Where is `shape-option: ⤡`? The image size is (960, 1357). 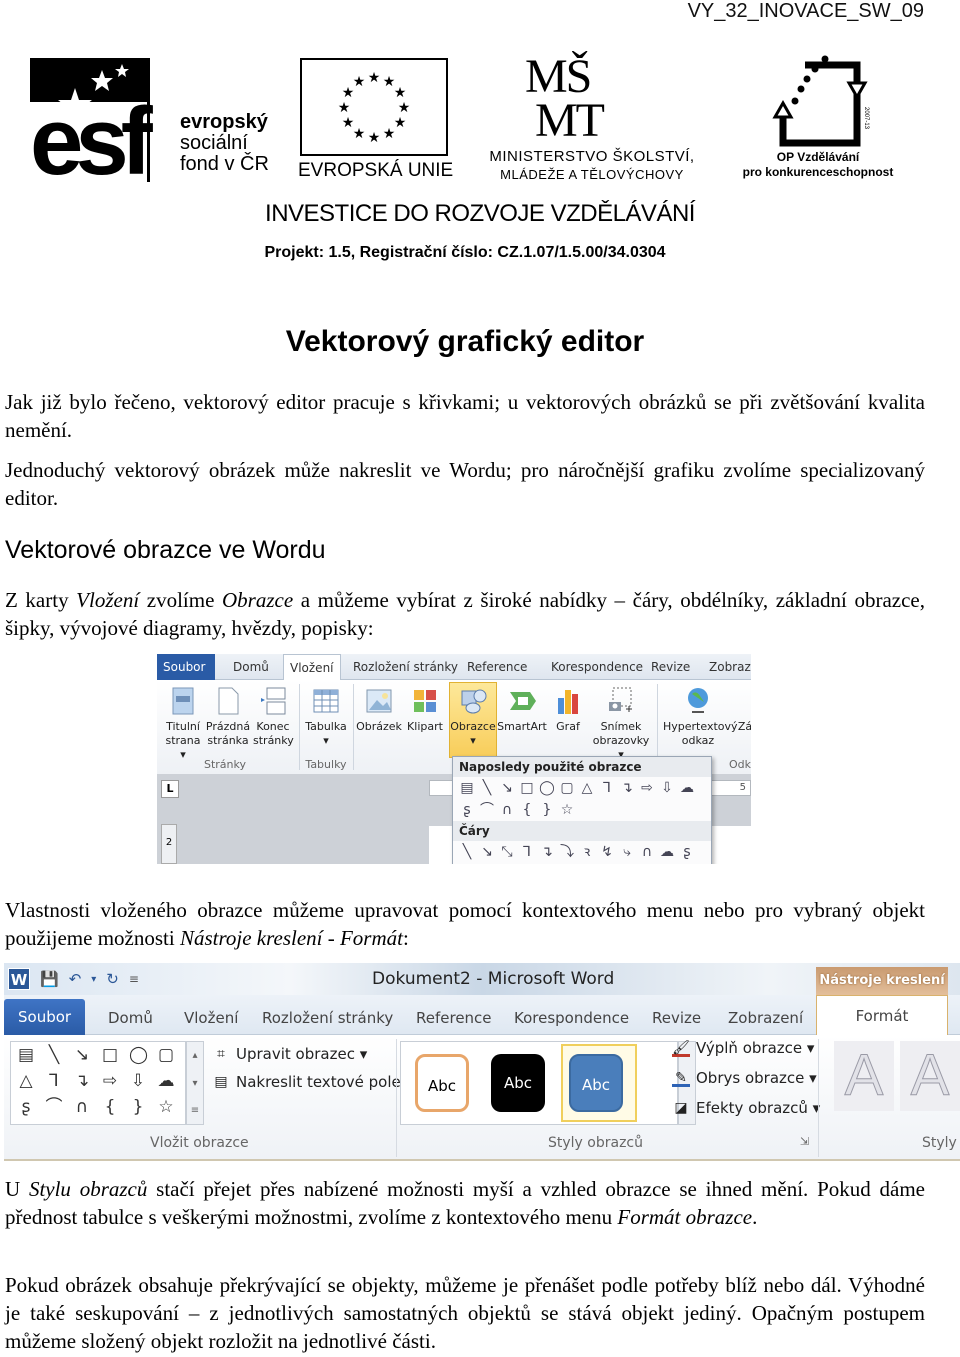 shape-option: ⤡ is located at coordinates (507, 852).